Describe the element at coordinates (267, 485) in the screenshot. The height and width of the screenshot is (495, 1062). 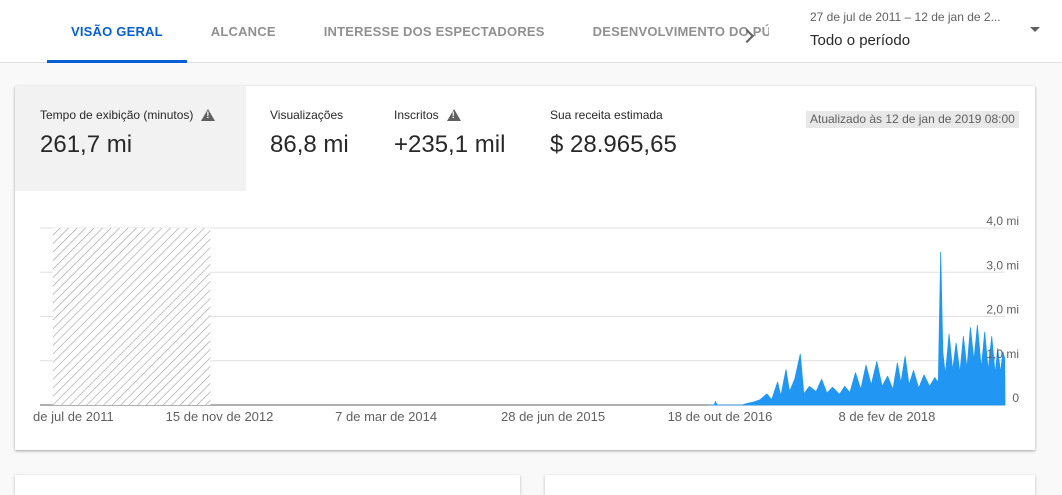
I see `bottom-card-left` at that location.